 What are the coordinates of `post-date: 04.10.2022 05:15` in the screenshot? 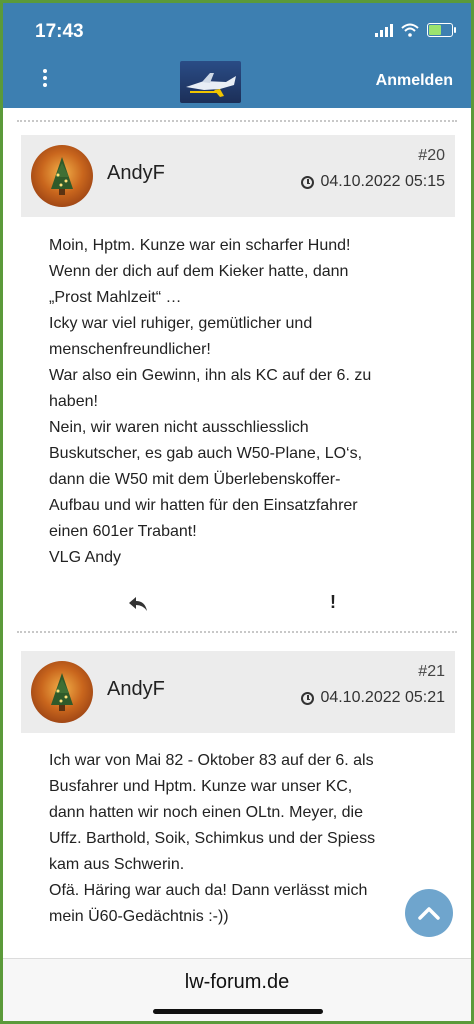 It's located at (373, 182).